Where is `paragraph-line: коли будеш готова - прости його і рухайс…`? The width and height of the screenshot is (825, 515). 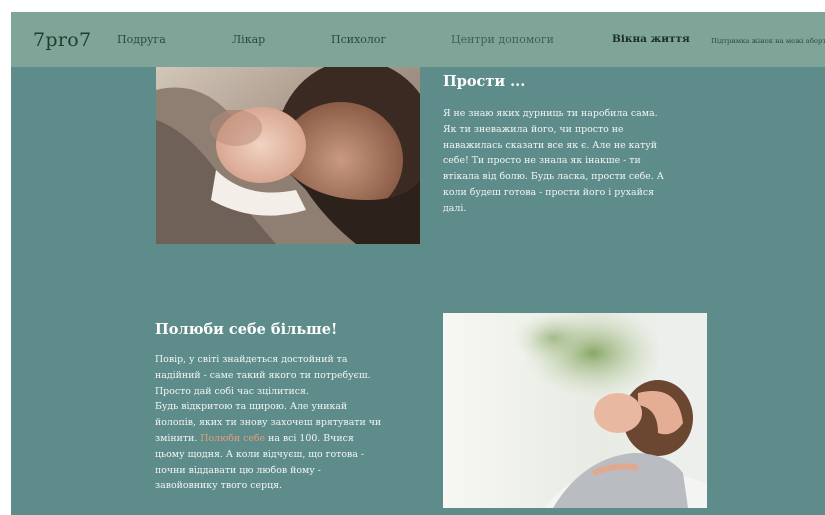 paragraph-line: коли будеш готова - прости його і рухайс… is located at coordinates (549, 192).